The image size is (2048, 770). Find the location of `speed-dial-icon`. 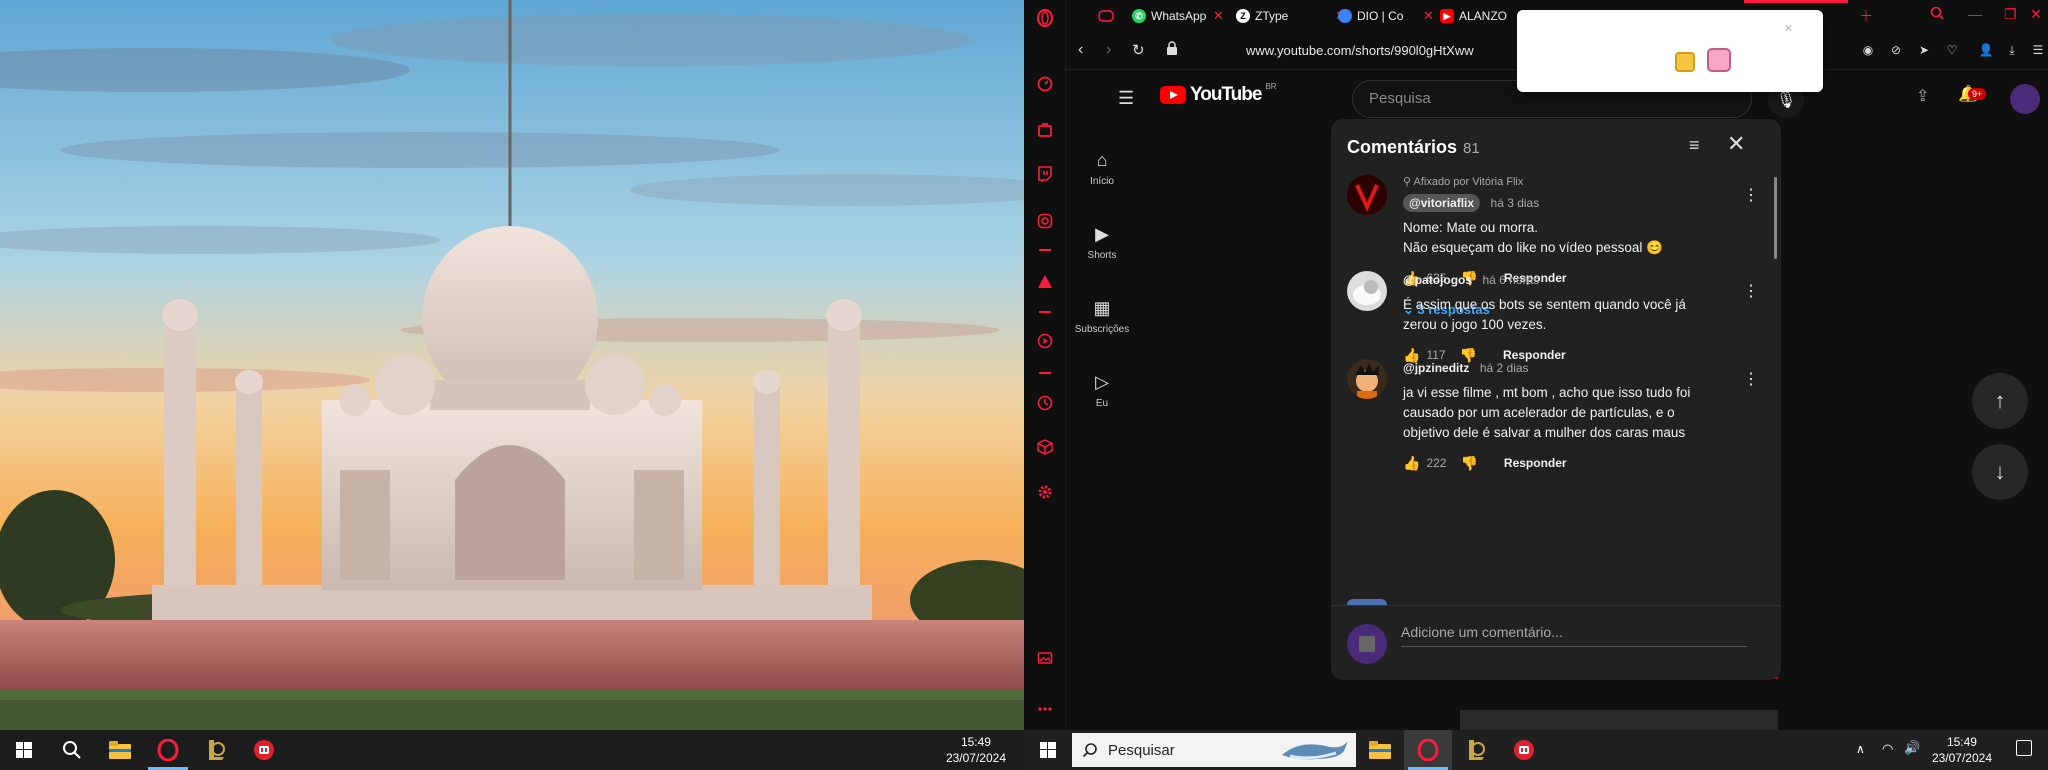

speed-dial-icon is located at coordinates (1045, 84).